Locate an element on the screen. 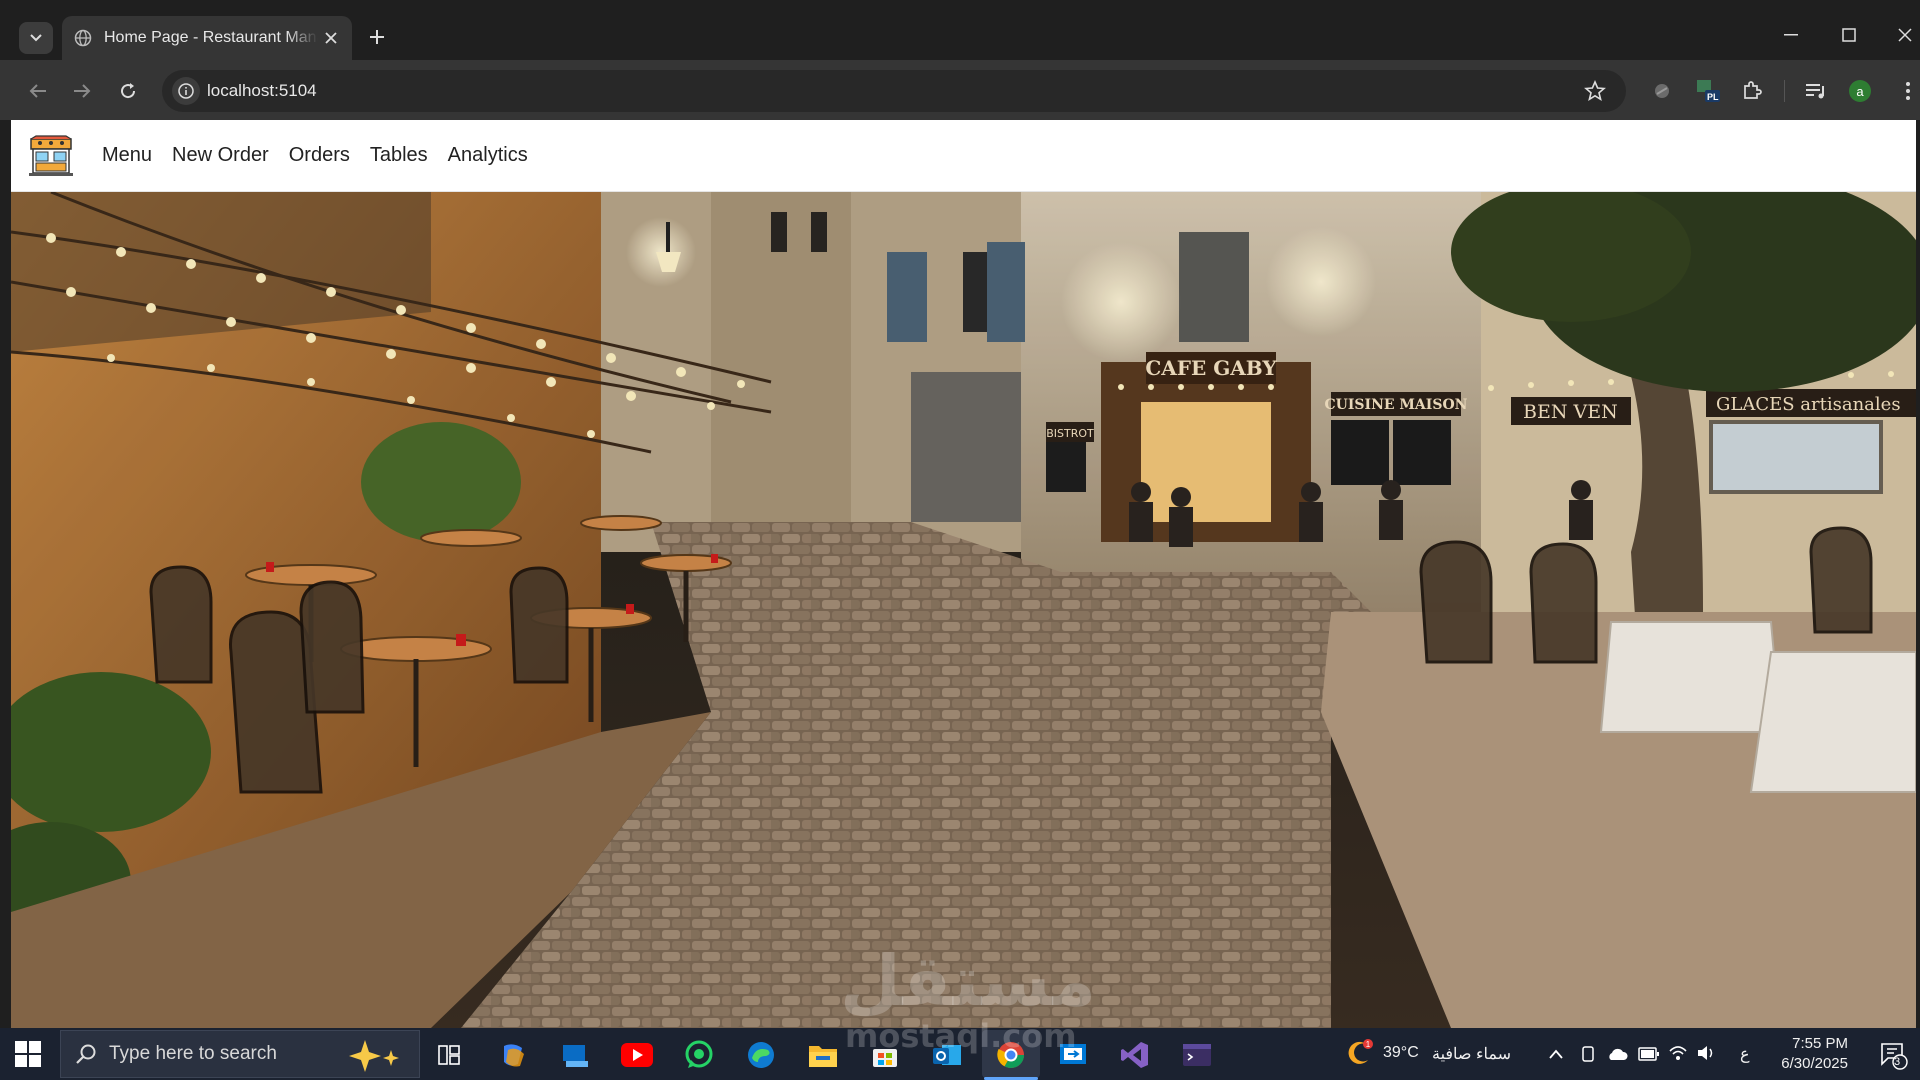  tab-title: Home Page - Restaurant Management is located at coordinates (211, 37).